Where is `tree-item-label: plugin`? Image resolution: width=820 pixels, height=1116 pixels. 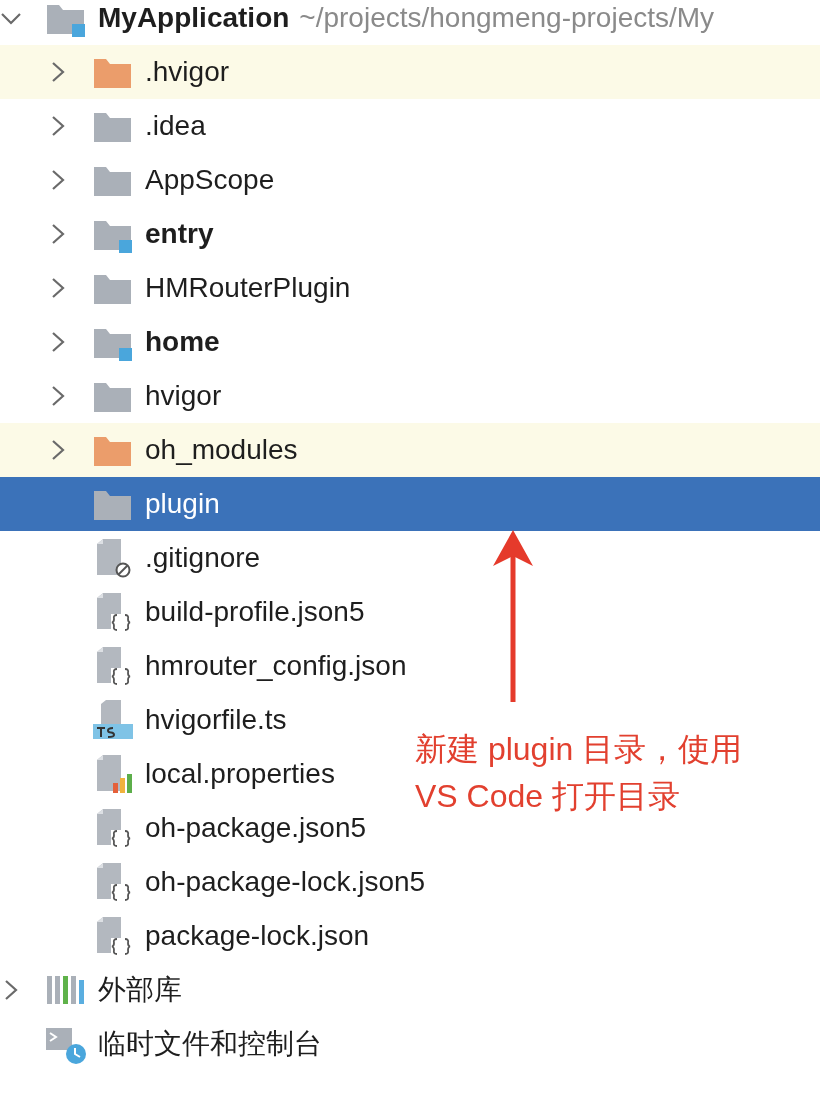
tree-item-label: plugin is located at coordinates (182, 504).